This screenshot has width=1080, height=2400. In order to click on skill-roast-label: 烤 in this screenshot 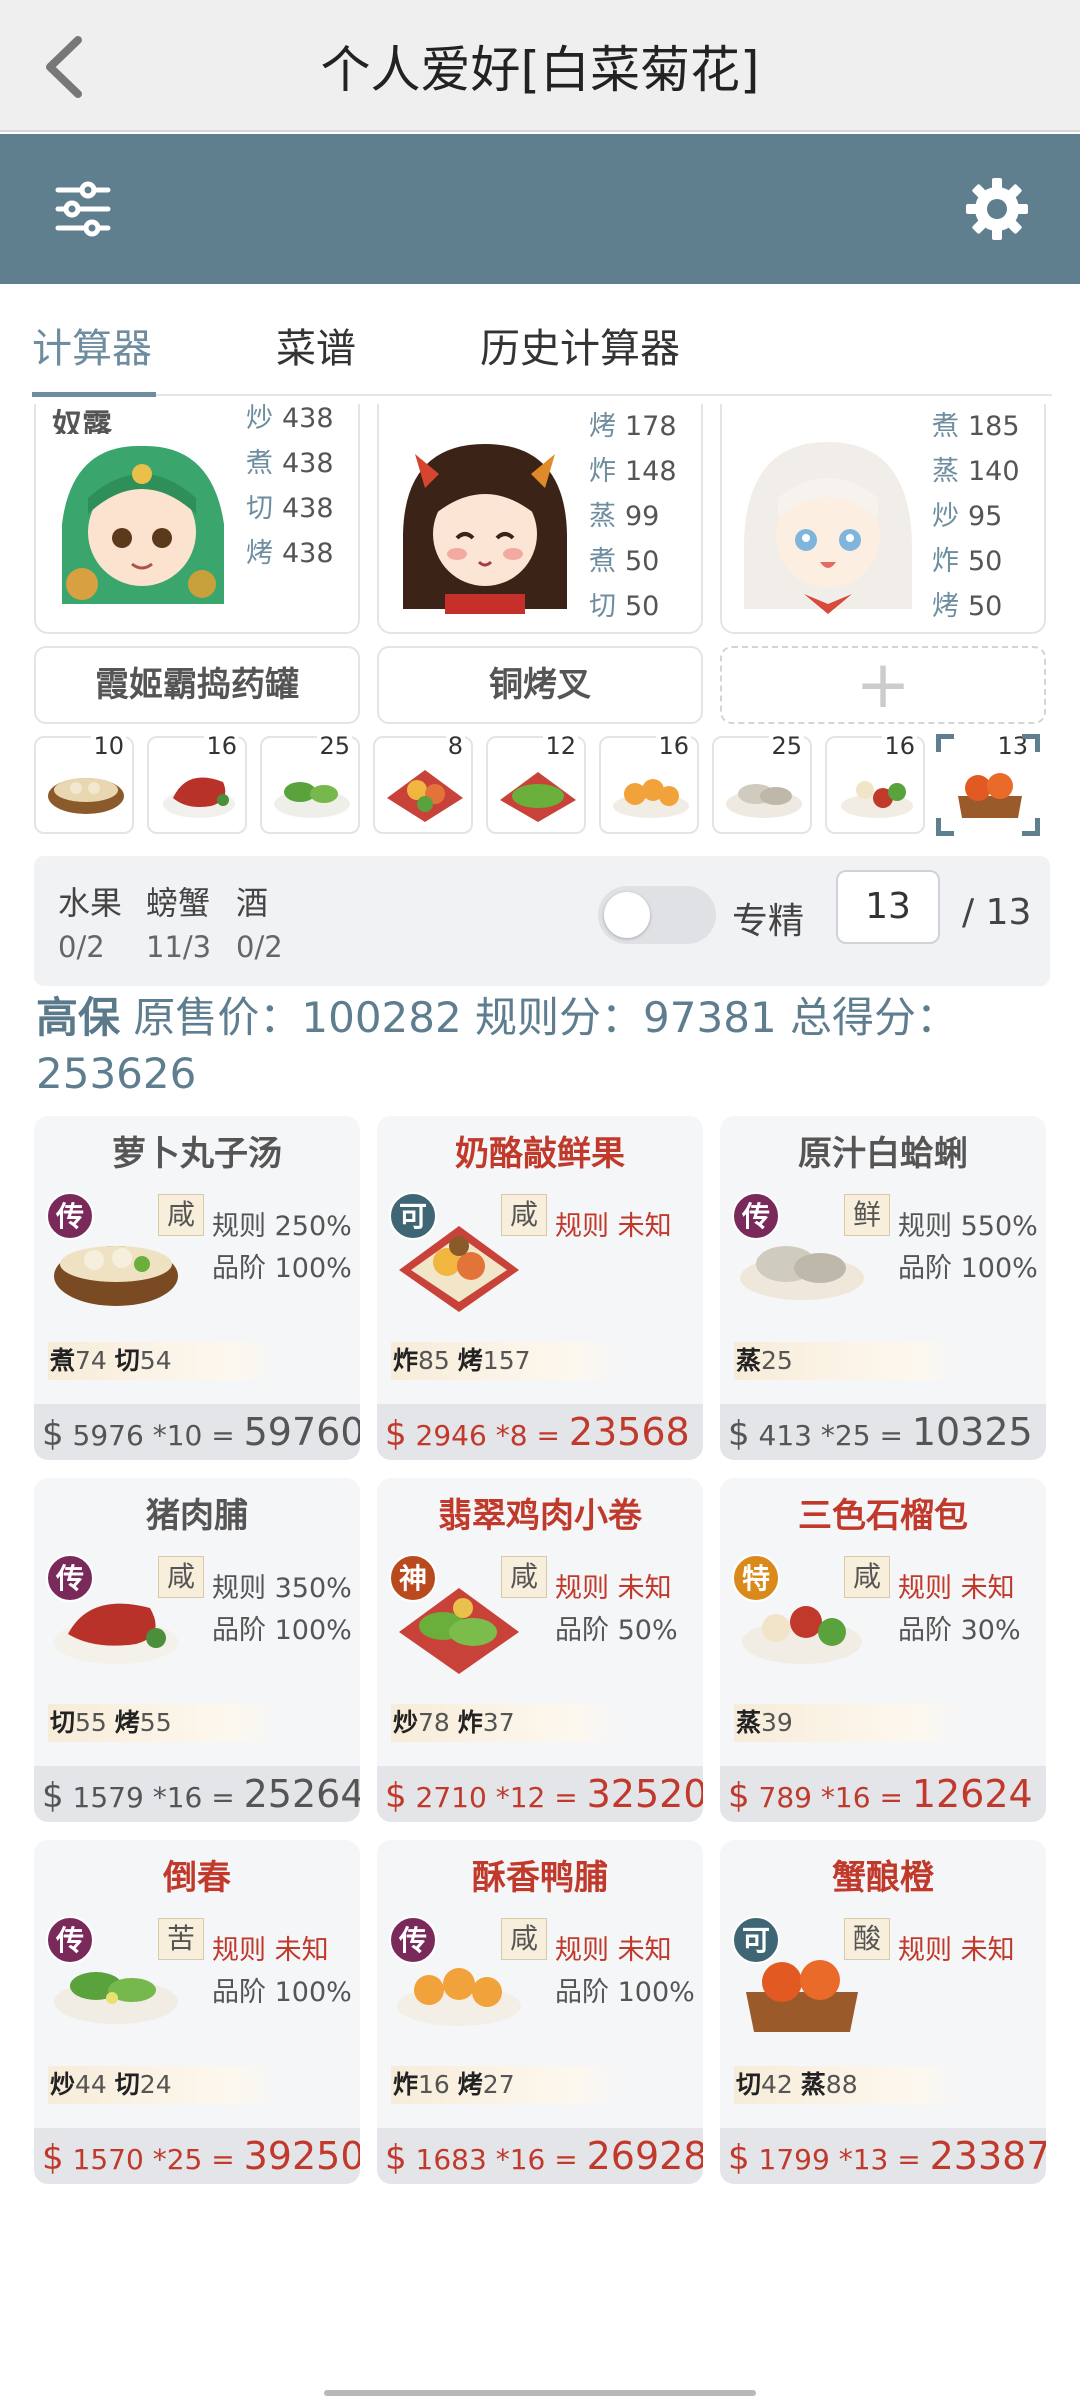, I will do `click(259, 553)`.